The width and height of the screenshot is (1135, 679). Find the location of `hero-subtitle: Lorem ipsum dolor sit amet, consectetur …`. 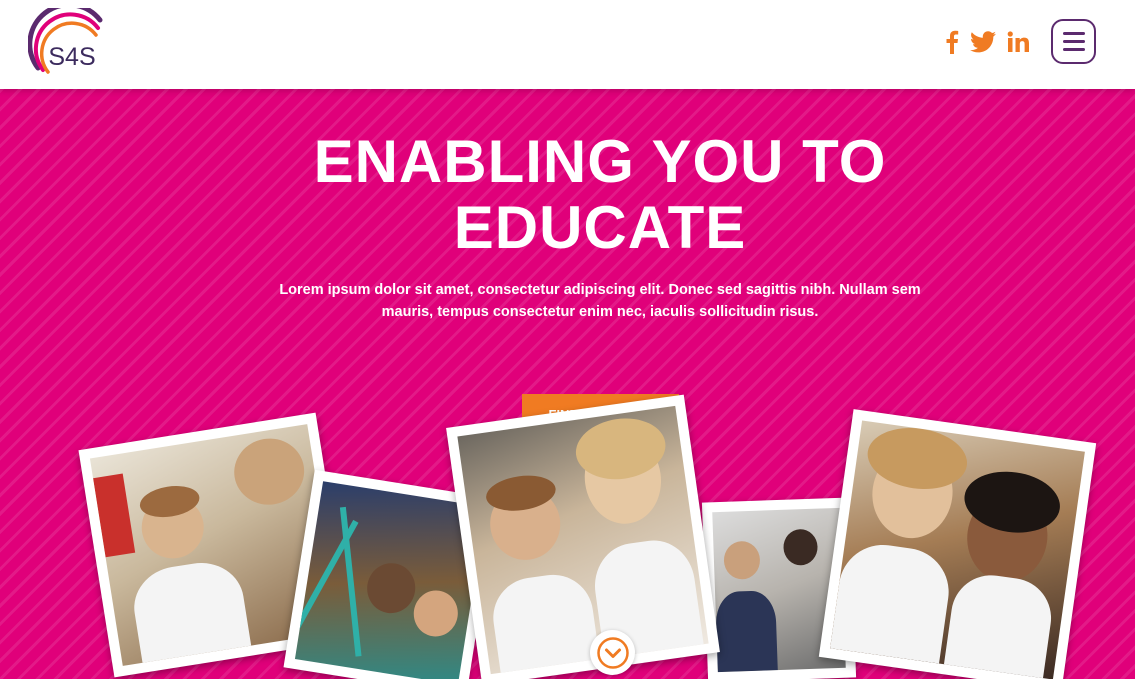

hero-subtitle: Lorem ipsum dolor sit amet, consectetur … is located at coordinates (600, 301).